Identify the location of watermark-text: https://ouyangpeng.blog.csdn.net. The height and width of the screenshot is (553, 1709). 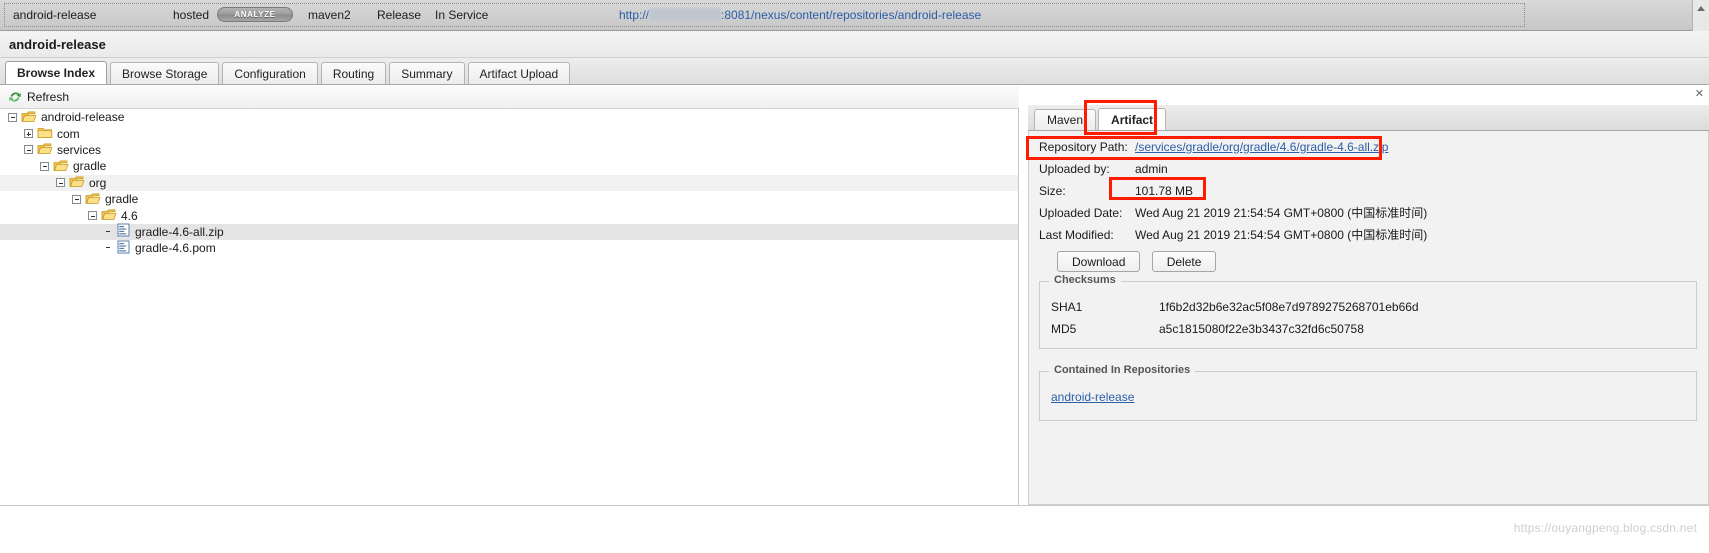
(1605, 528).